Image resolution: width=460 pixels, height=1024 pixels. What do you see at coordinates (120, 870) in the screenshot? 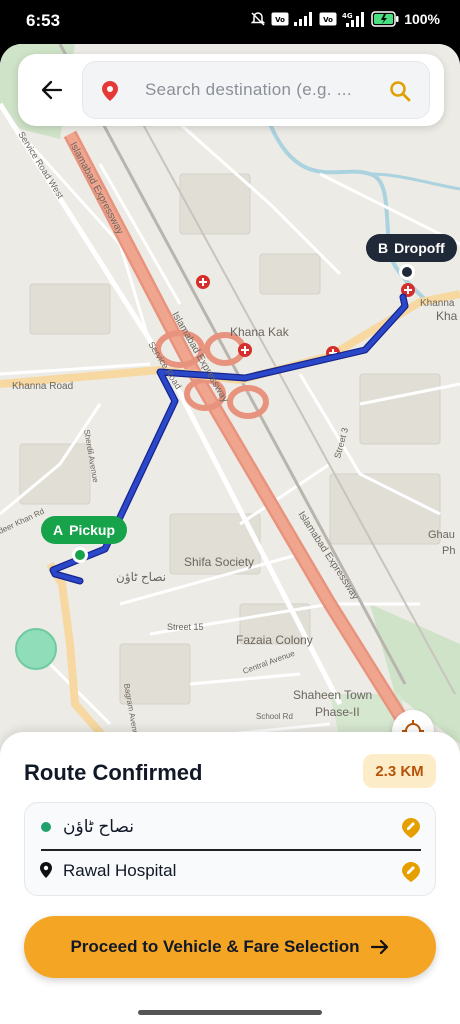
I see `dropoff-location: Rawal Hospital` at bounding box center [120, 870].